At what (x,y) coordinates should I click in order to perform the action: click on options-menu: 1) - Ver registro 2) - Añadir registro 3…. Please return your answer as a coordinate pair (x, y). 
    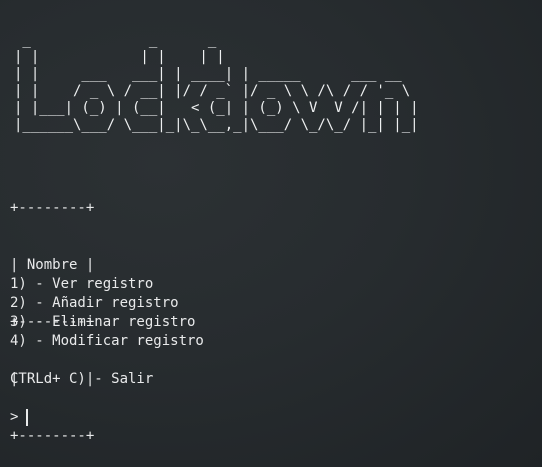
    Looking at the image, I should click on (107, 313).